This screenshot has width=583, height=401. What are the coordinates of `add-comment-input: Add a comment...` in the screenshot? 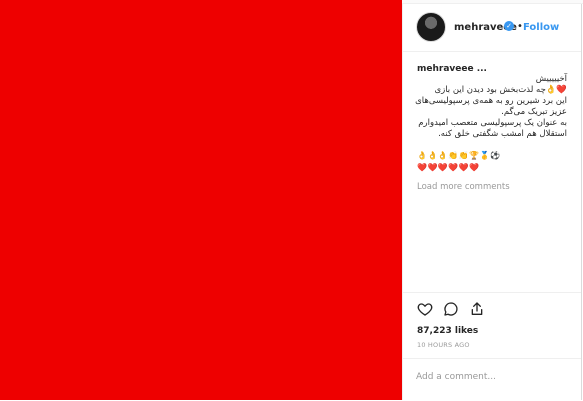 It's located at (456, 377).